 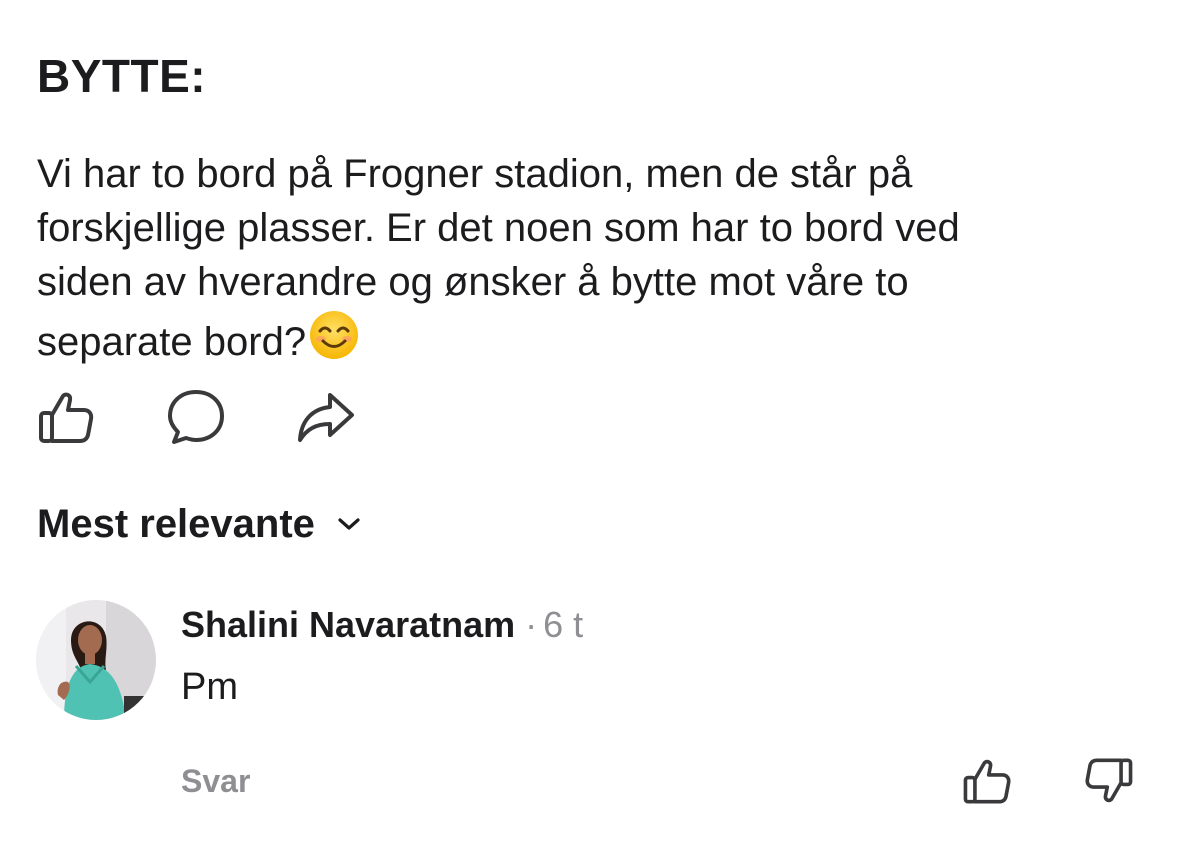 I want to click on post-title: BYTTE:, so click(x=122, y=76).